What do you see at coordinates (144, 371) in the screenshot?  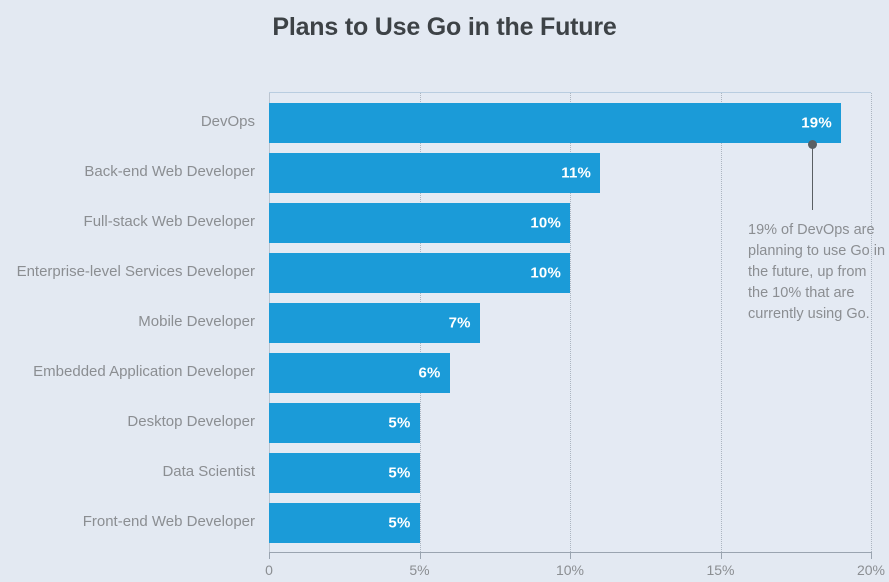 I see `category-label: Embedded Application Developer` at bounding box center [144, 371].